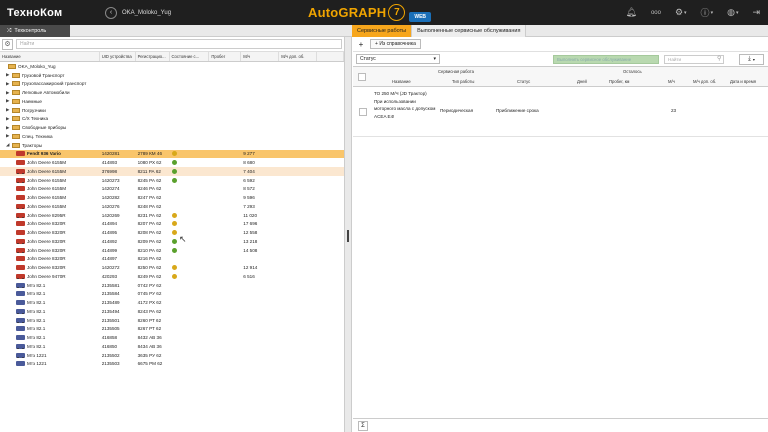  Describe the element at coordinates (172, 206) in the screenshot. I see `tree-vehicle-row: John Deere 6155M 1420276 8248 РА 62 7 293` at that location.